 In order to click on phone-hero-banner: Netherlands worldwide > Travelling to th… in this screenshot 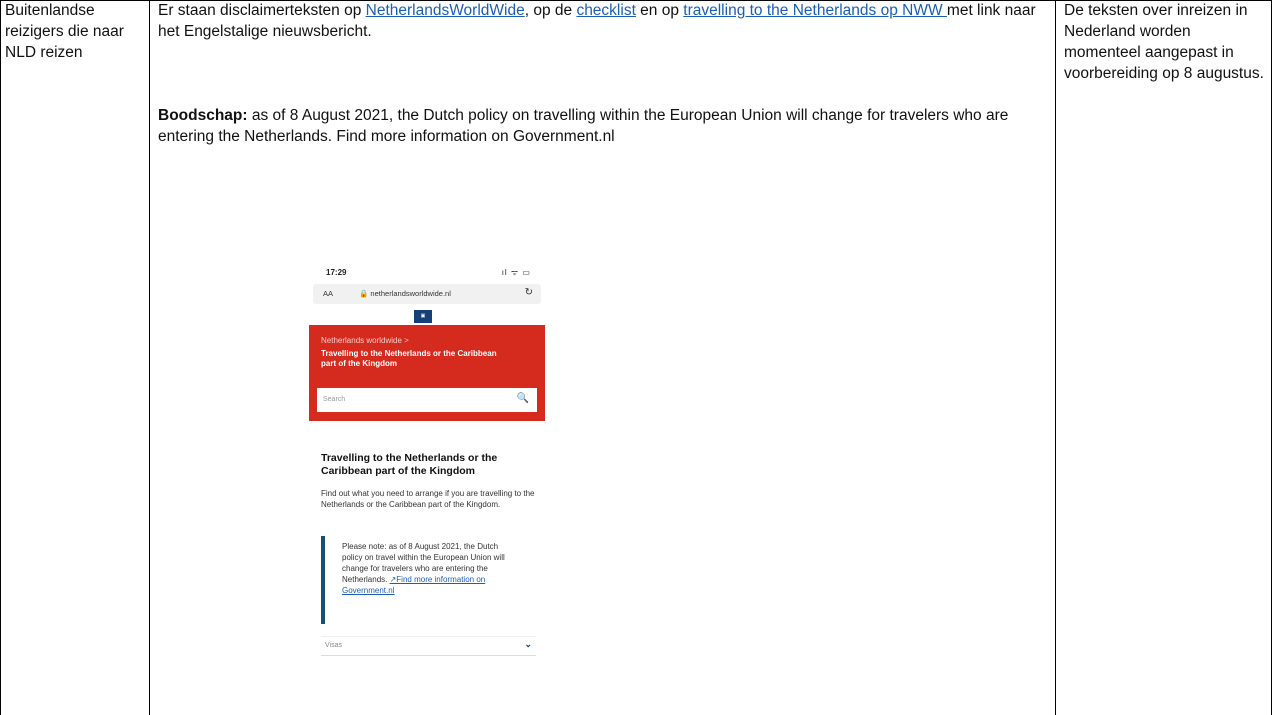, I will do `click(427, 373)`.